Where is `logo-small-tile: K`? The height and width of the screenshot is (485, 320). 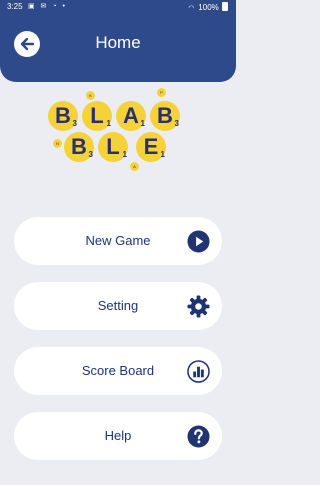
logo-small-tile: K is located at coordinates (90, 95).